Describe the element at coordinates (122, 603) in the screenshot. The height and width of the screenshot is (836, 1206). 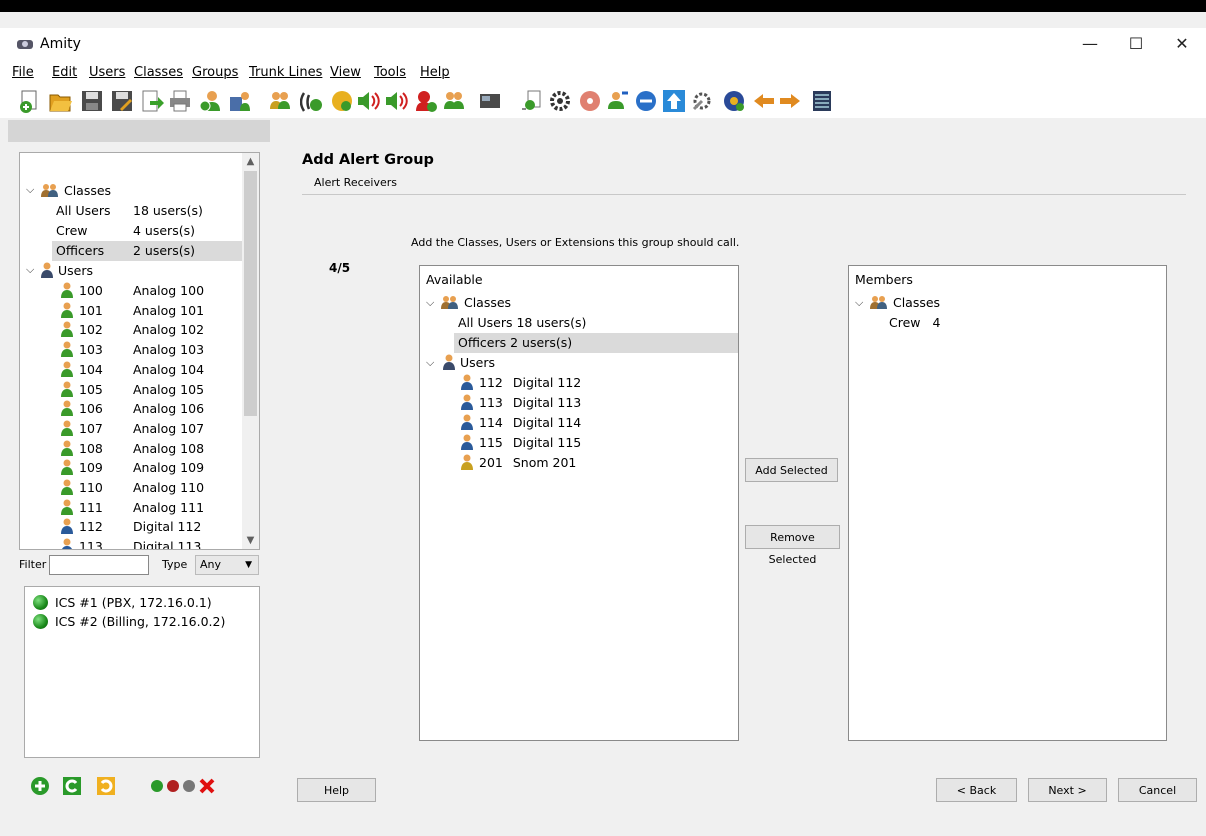
I see `server-item: ICS #1 (PBX, 172.16.0.1)` at that location.